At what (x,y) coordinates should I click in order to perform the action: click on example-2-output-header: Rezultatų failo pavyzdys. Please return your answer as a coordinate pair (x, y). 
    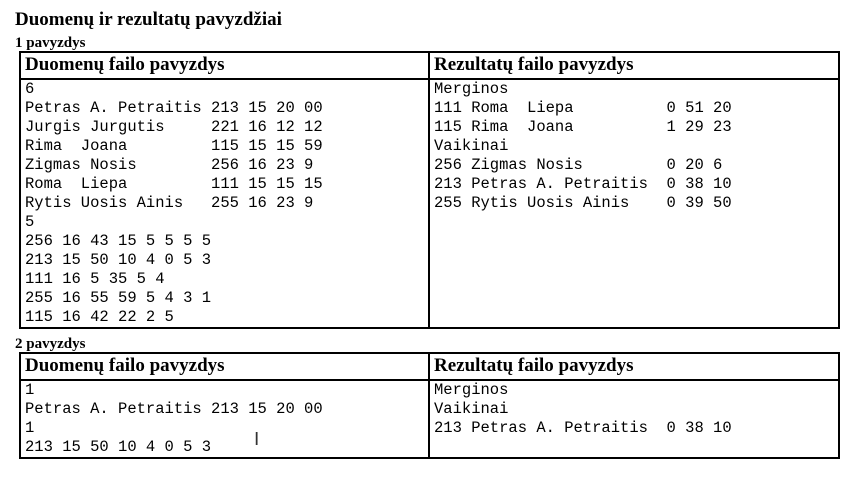
    Looking at the image, I should click on (634, 366).